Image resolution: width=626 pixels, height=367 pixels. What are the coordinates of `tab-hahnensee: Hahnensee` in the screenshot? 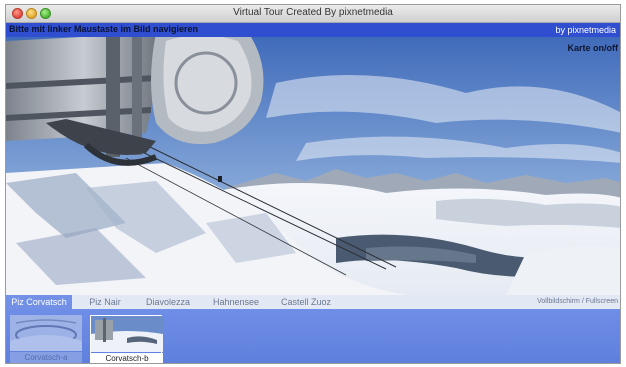 It's located at (236, 302).